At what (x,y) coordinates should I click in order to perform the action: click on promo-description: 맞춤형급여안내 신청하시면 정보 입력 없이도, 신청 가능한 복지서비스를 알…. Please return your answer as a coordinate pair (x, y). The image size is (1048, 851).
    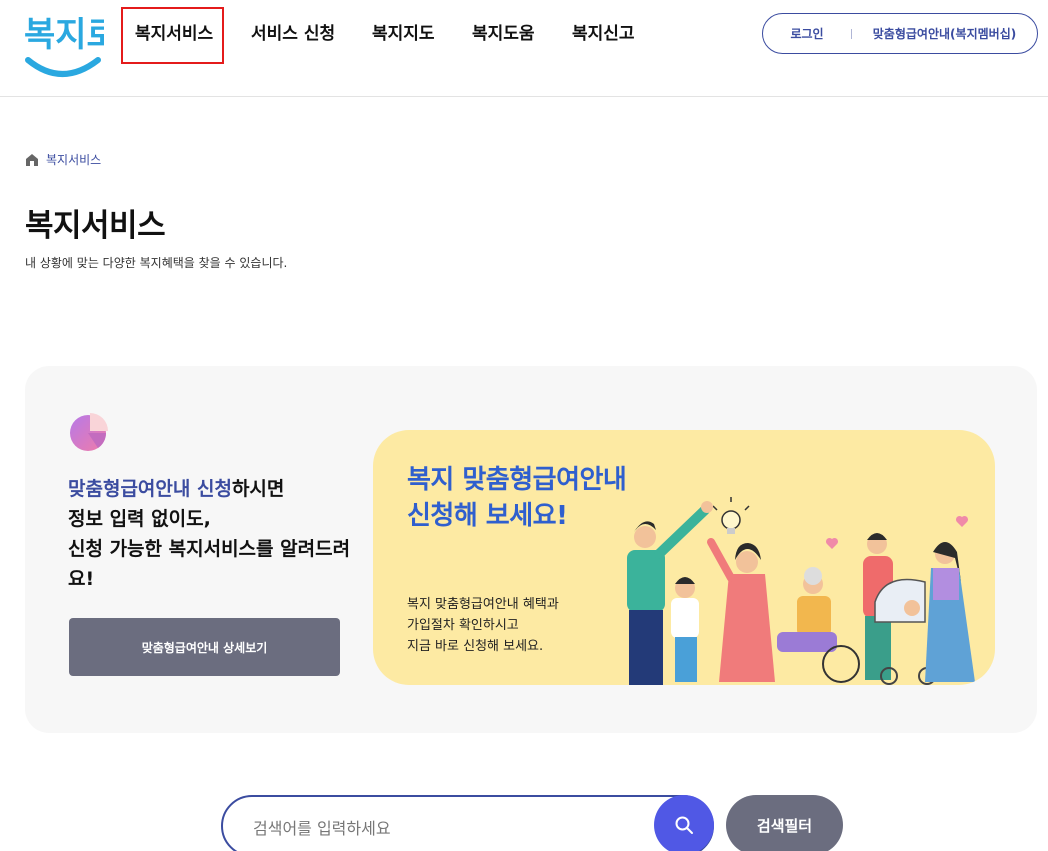
    Looking at the image, I should click on (213, 534).